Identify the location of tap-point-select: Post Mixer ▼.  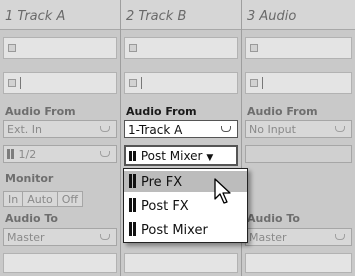
(181, 155).